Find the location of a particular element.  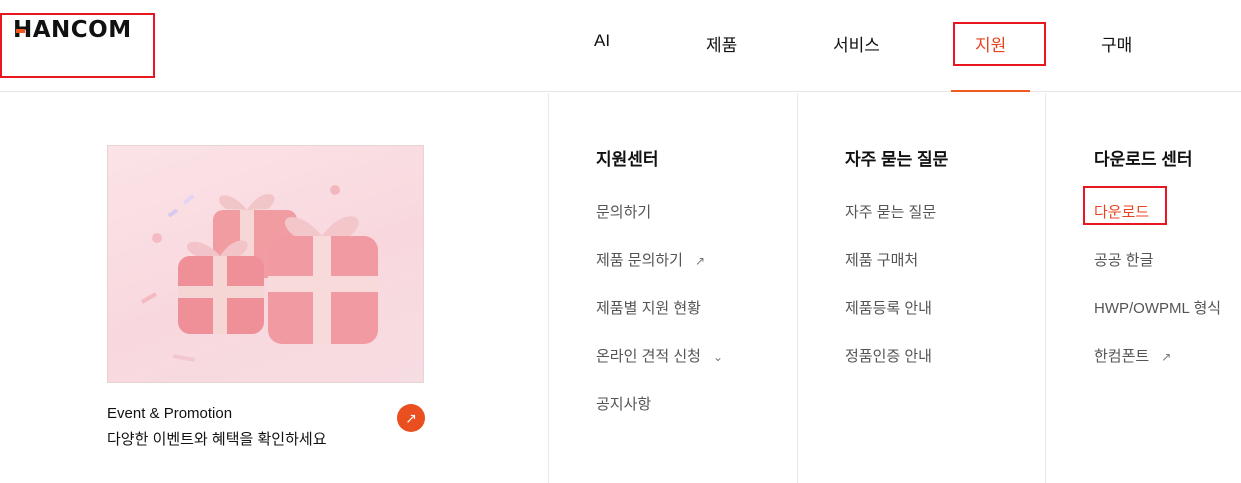

link-license-activation: 정품인증 안내 is located at coordinates (888, 355).